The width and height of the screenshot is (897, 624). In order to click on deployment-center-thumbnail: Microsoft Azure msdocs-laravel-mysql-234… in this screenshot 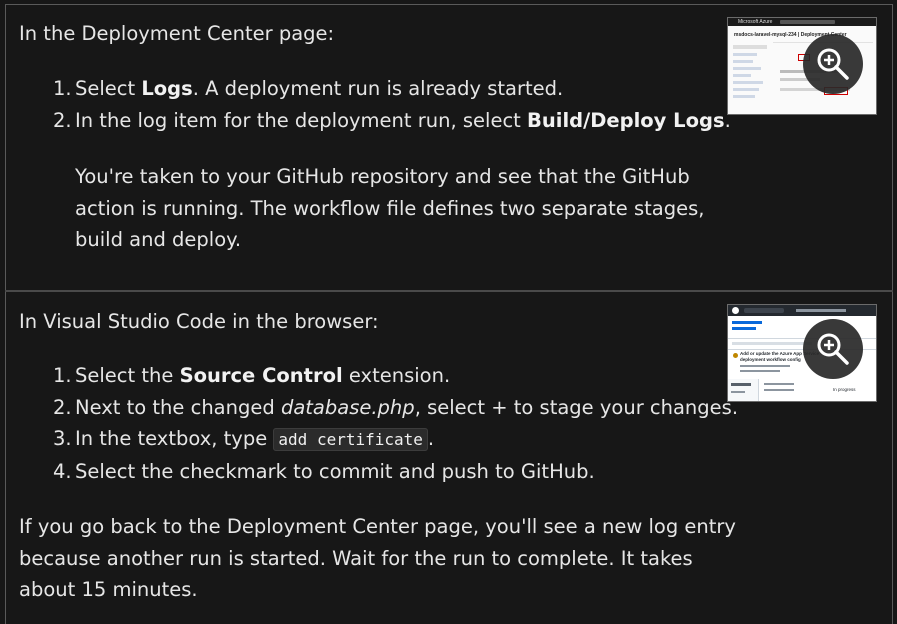, I will do `click(802, 66)`.